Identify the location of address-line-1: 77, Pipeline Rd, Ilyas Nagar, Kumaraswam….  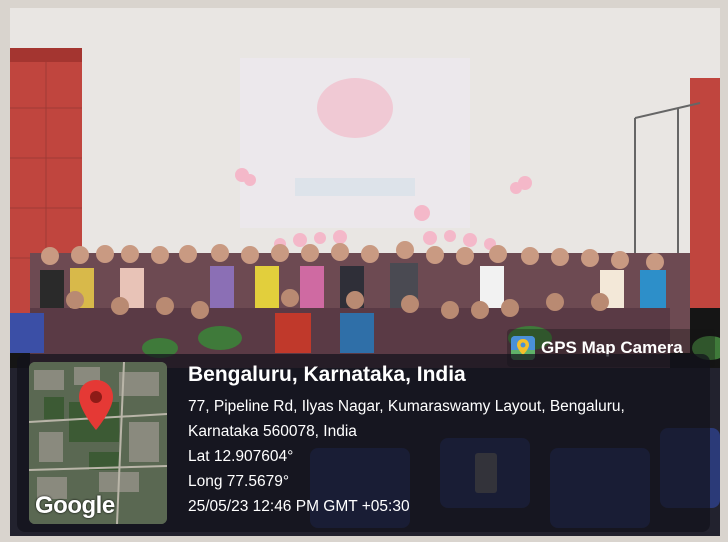
(406, 406).